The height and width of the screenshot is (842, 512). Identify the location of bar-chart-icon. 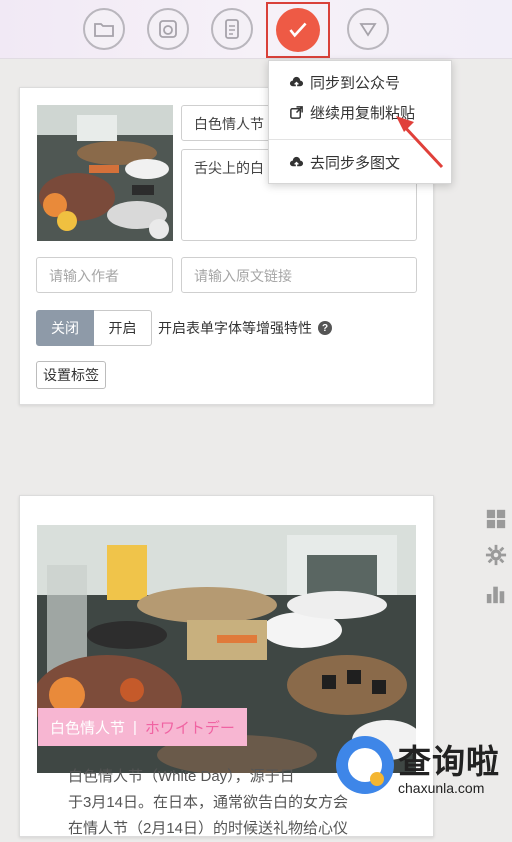
(495, 595).